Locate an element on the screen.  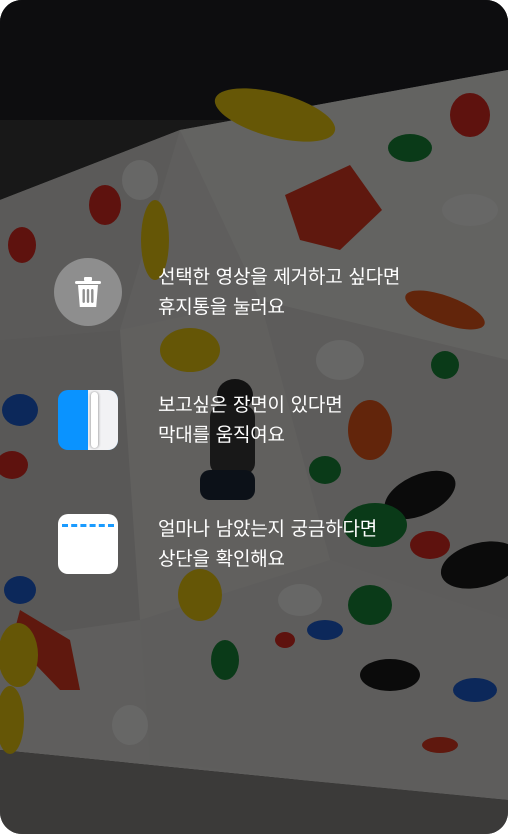
tip-delete-text: 선택한 영상을 제거하고 싶다면 휴지통을 눌러요 is located at coordinates (279, 292).